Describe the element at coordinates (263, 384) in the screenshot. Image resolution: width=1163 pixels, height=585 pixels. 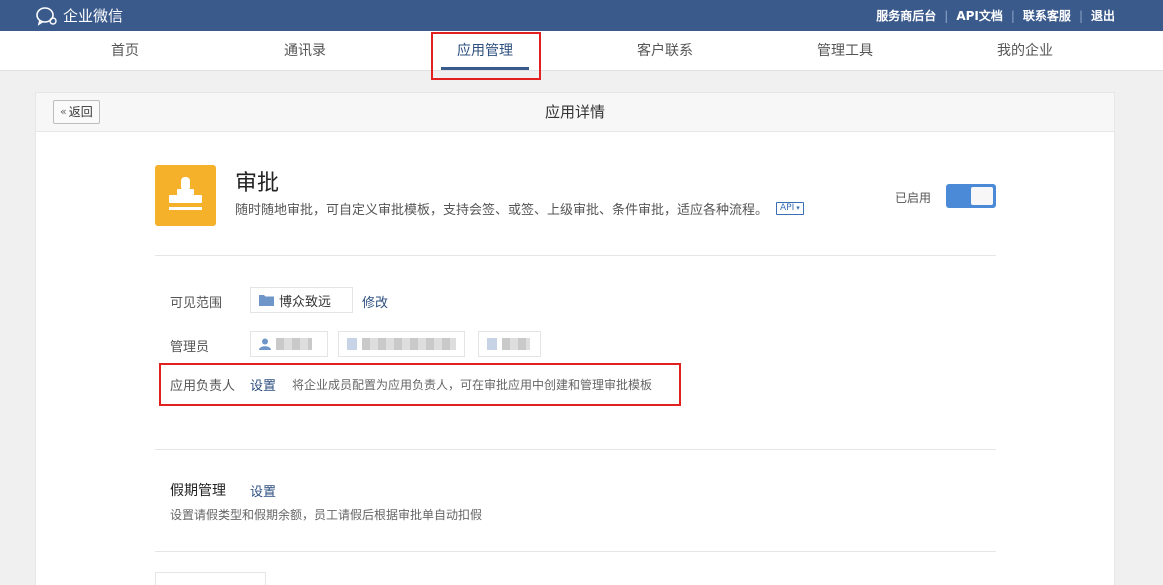
I see `set-owner-link: 设置` at that location.